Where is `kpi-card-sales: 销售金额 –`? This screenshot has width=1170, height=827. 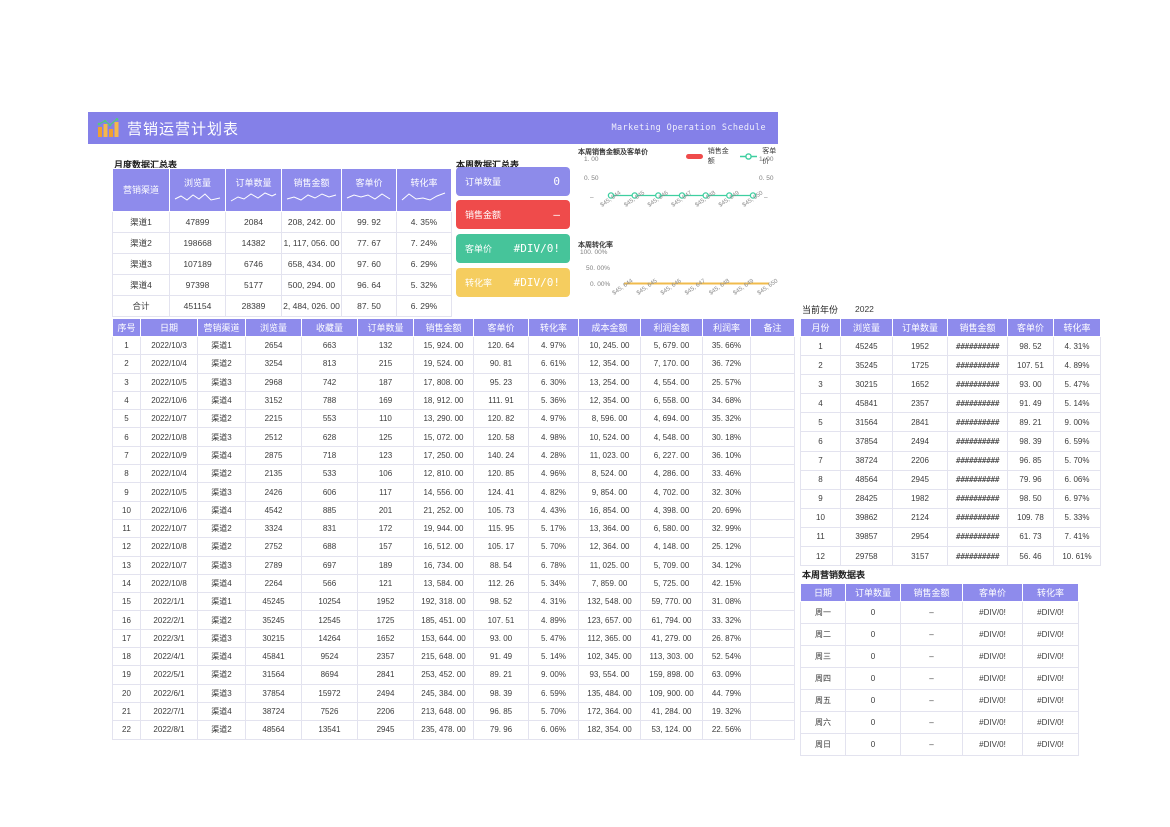 kpi-card-sales: 销售金额 – is located at coordinates (513, 214).